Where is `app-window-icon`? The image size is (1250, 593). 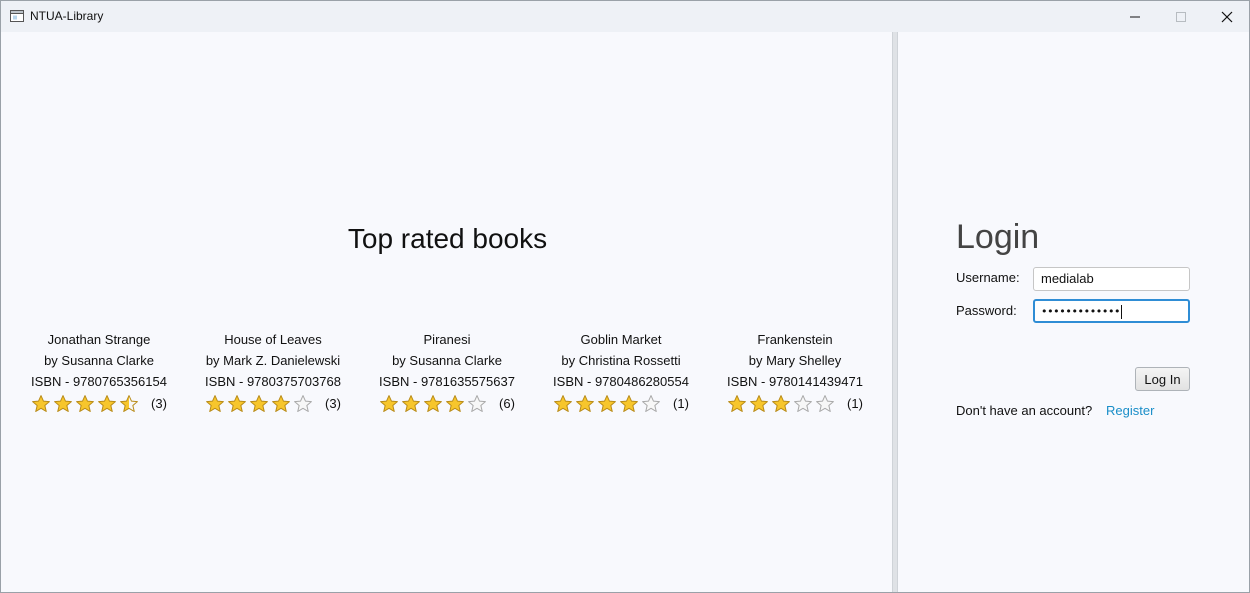 app-window-icon is located at coordinates (17, 16).